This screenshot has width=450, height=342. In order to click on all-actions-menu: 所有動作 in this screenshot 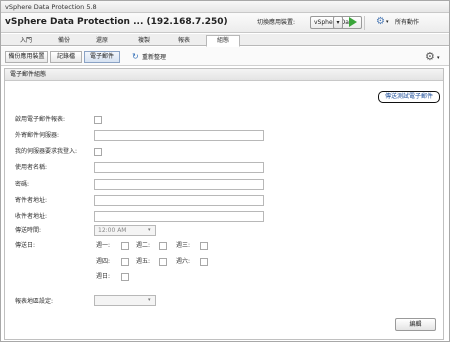, I will do `click(407, 22)`.